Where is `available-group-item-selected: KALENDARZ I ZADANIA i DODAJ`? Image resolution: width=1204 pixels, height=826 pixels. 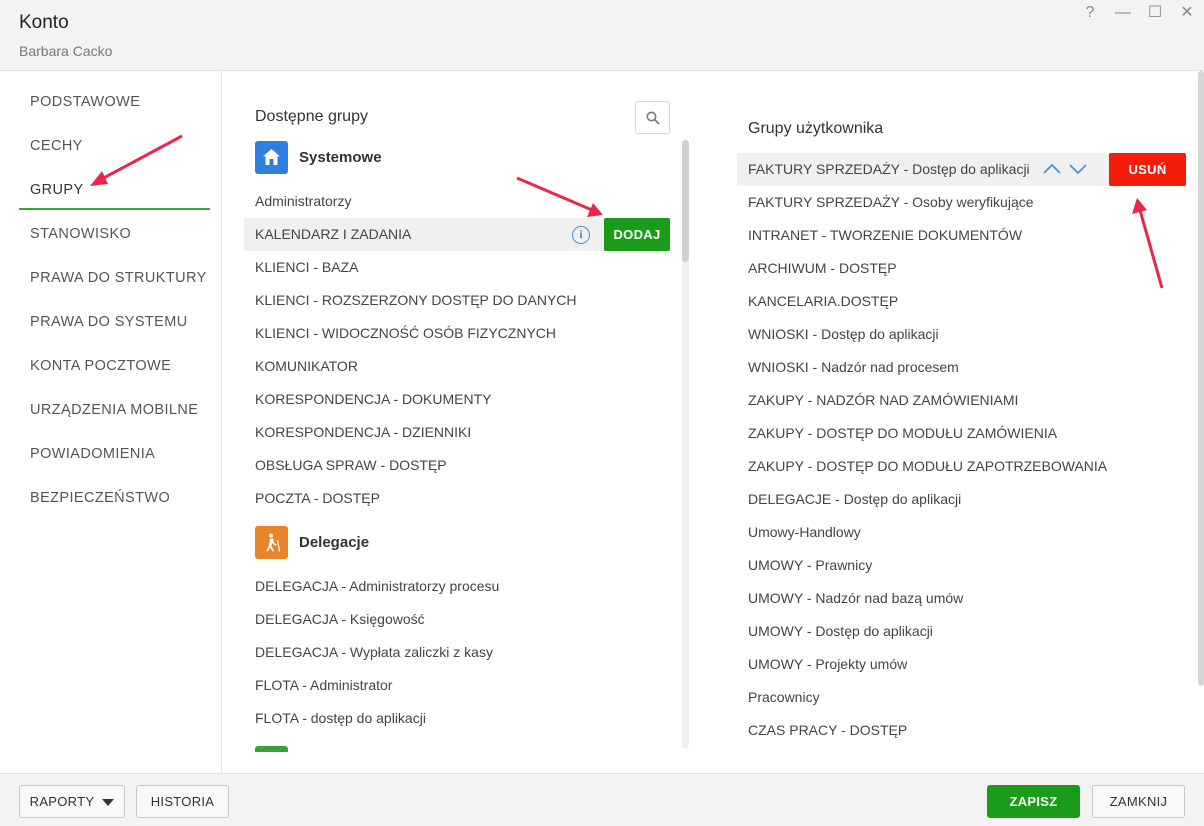 available-group-item-selected: KALENDARZ I ZADANIA i DODAJ is located at coordinates (457, 234).